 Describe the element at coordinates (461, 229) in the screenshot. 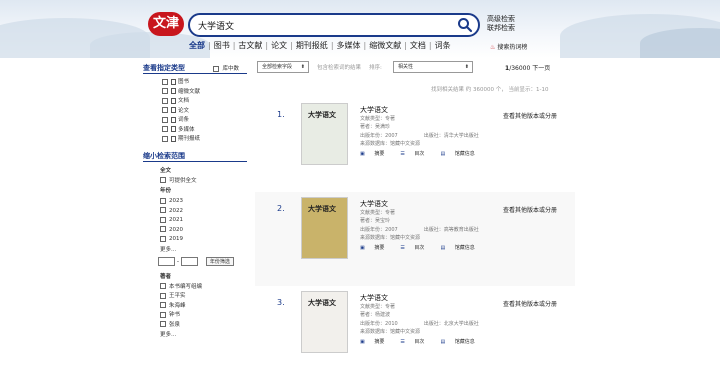

I see `publisher-value: 高等教育出版社` at that location.